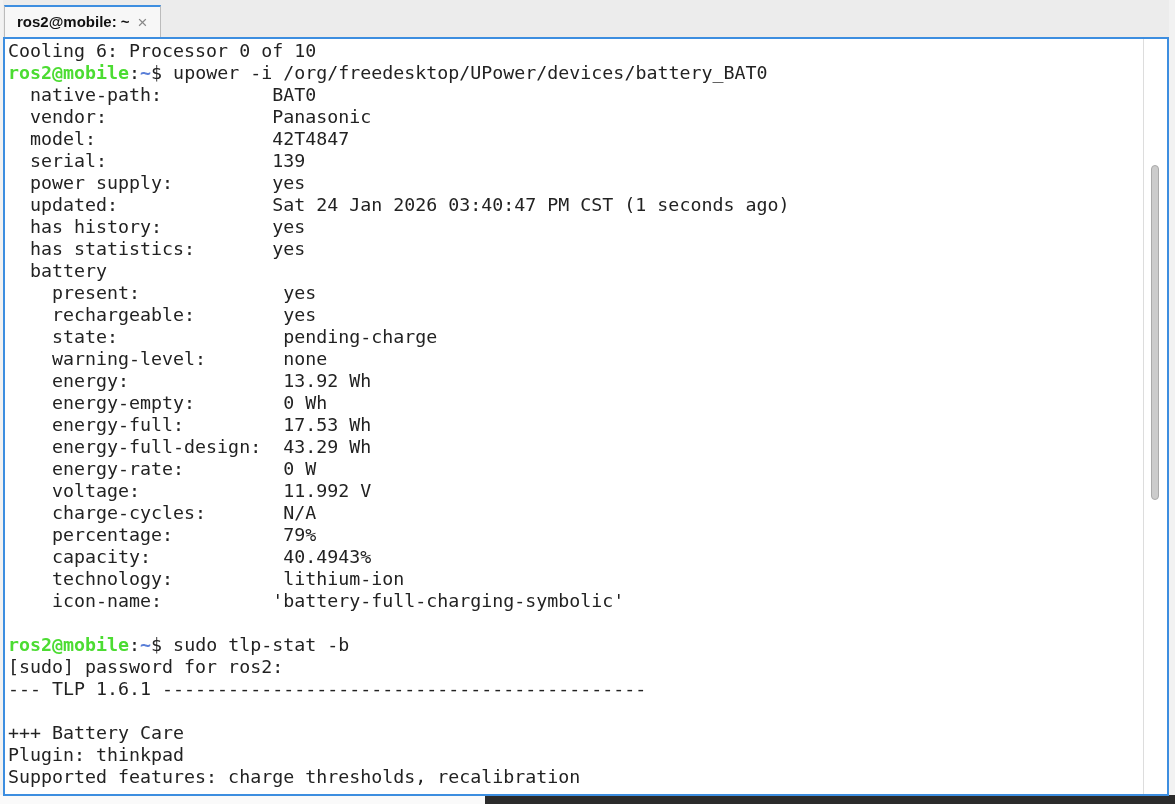 This screenshot has width=1175, height=804. I want to click on terminal-line: charge-cycles: N/A, so click(184, 513).